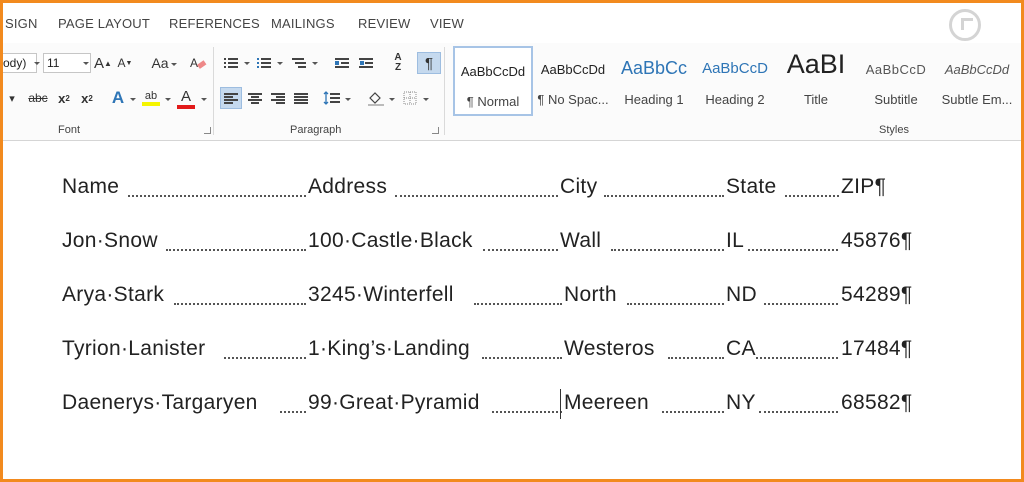 This screenshot has width=1024, height=482. I want to click on zip-cell: 17484¶, so click(877, 348).